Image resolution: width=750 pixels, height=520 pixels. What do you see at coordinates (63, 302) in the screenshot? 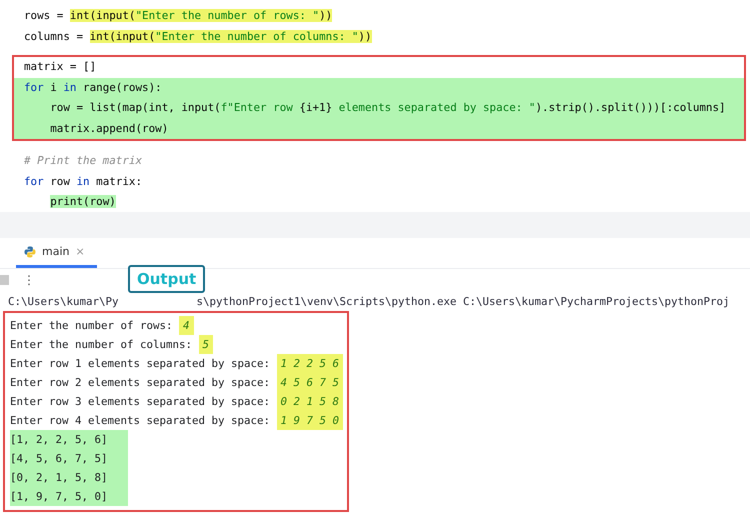
I see `command-line: C:\Users\kumar\Py` at bounding box center [63, 302].